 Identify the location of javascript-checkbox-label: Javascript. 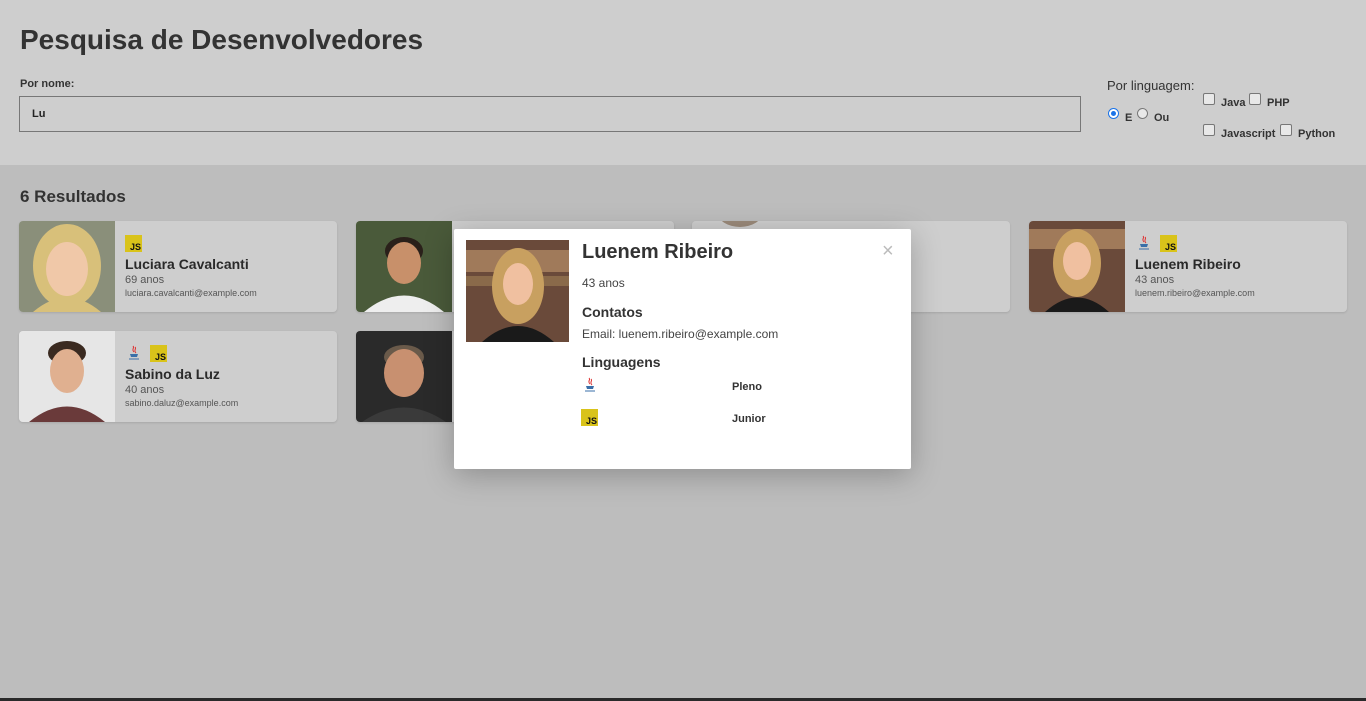
(1248, 134).